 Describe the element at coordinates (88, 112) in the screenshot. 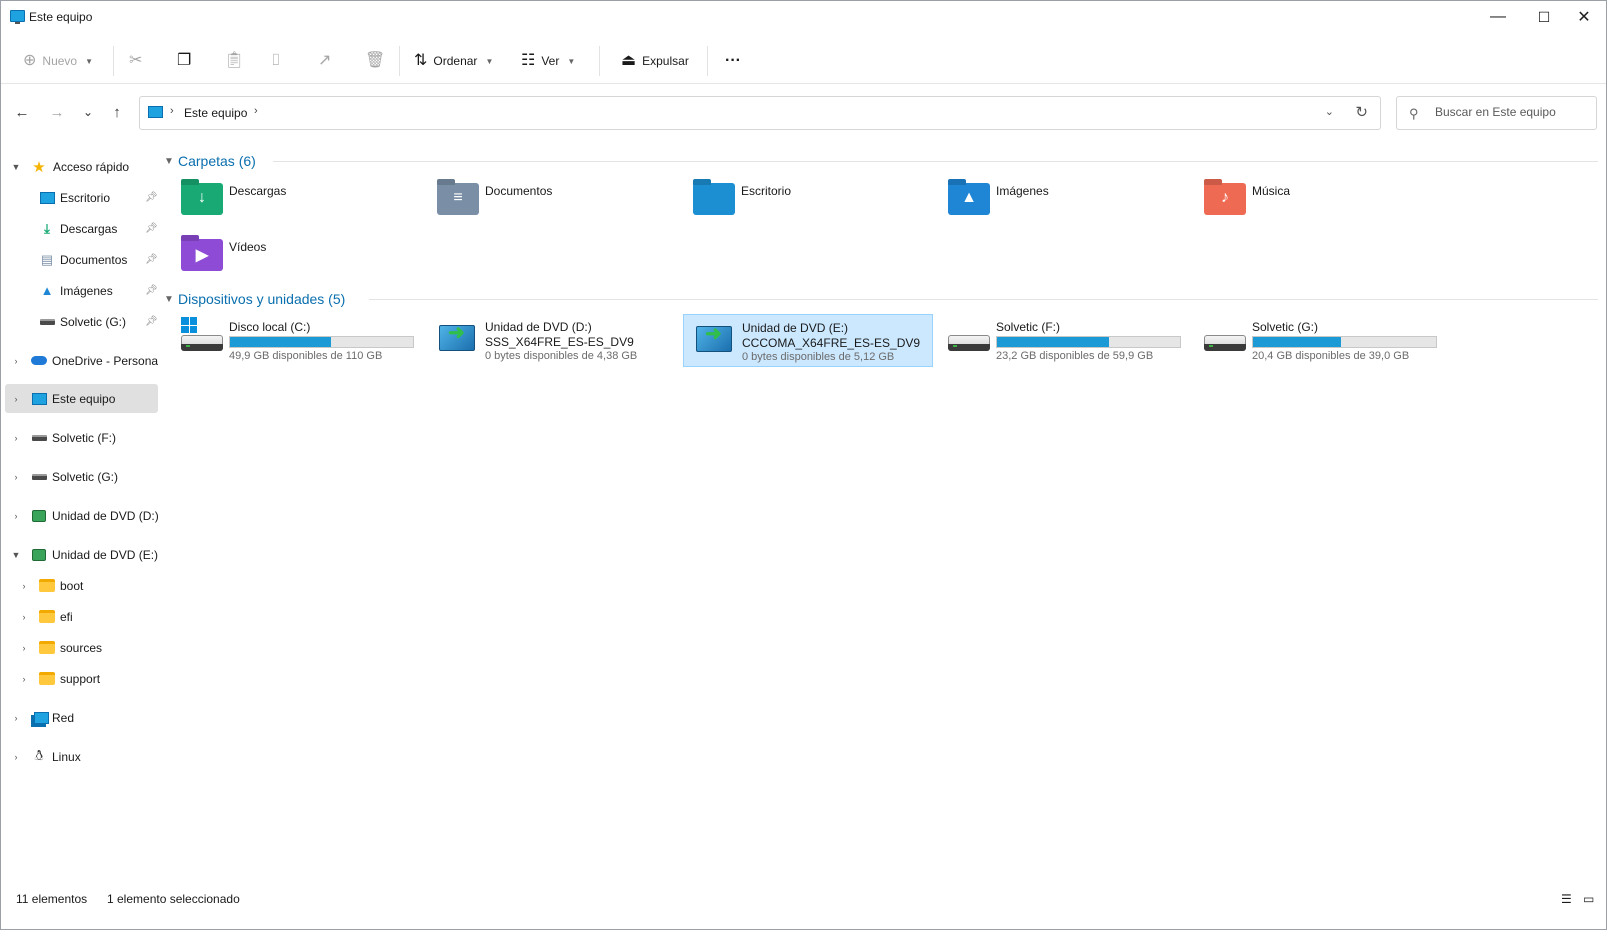

I see `recent-locations-button: ⌄` at that location.